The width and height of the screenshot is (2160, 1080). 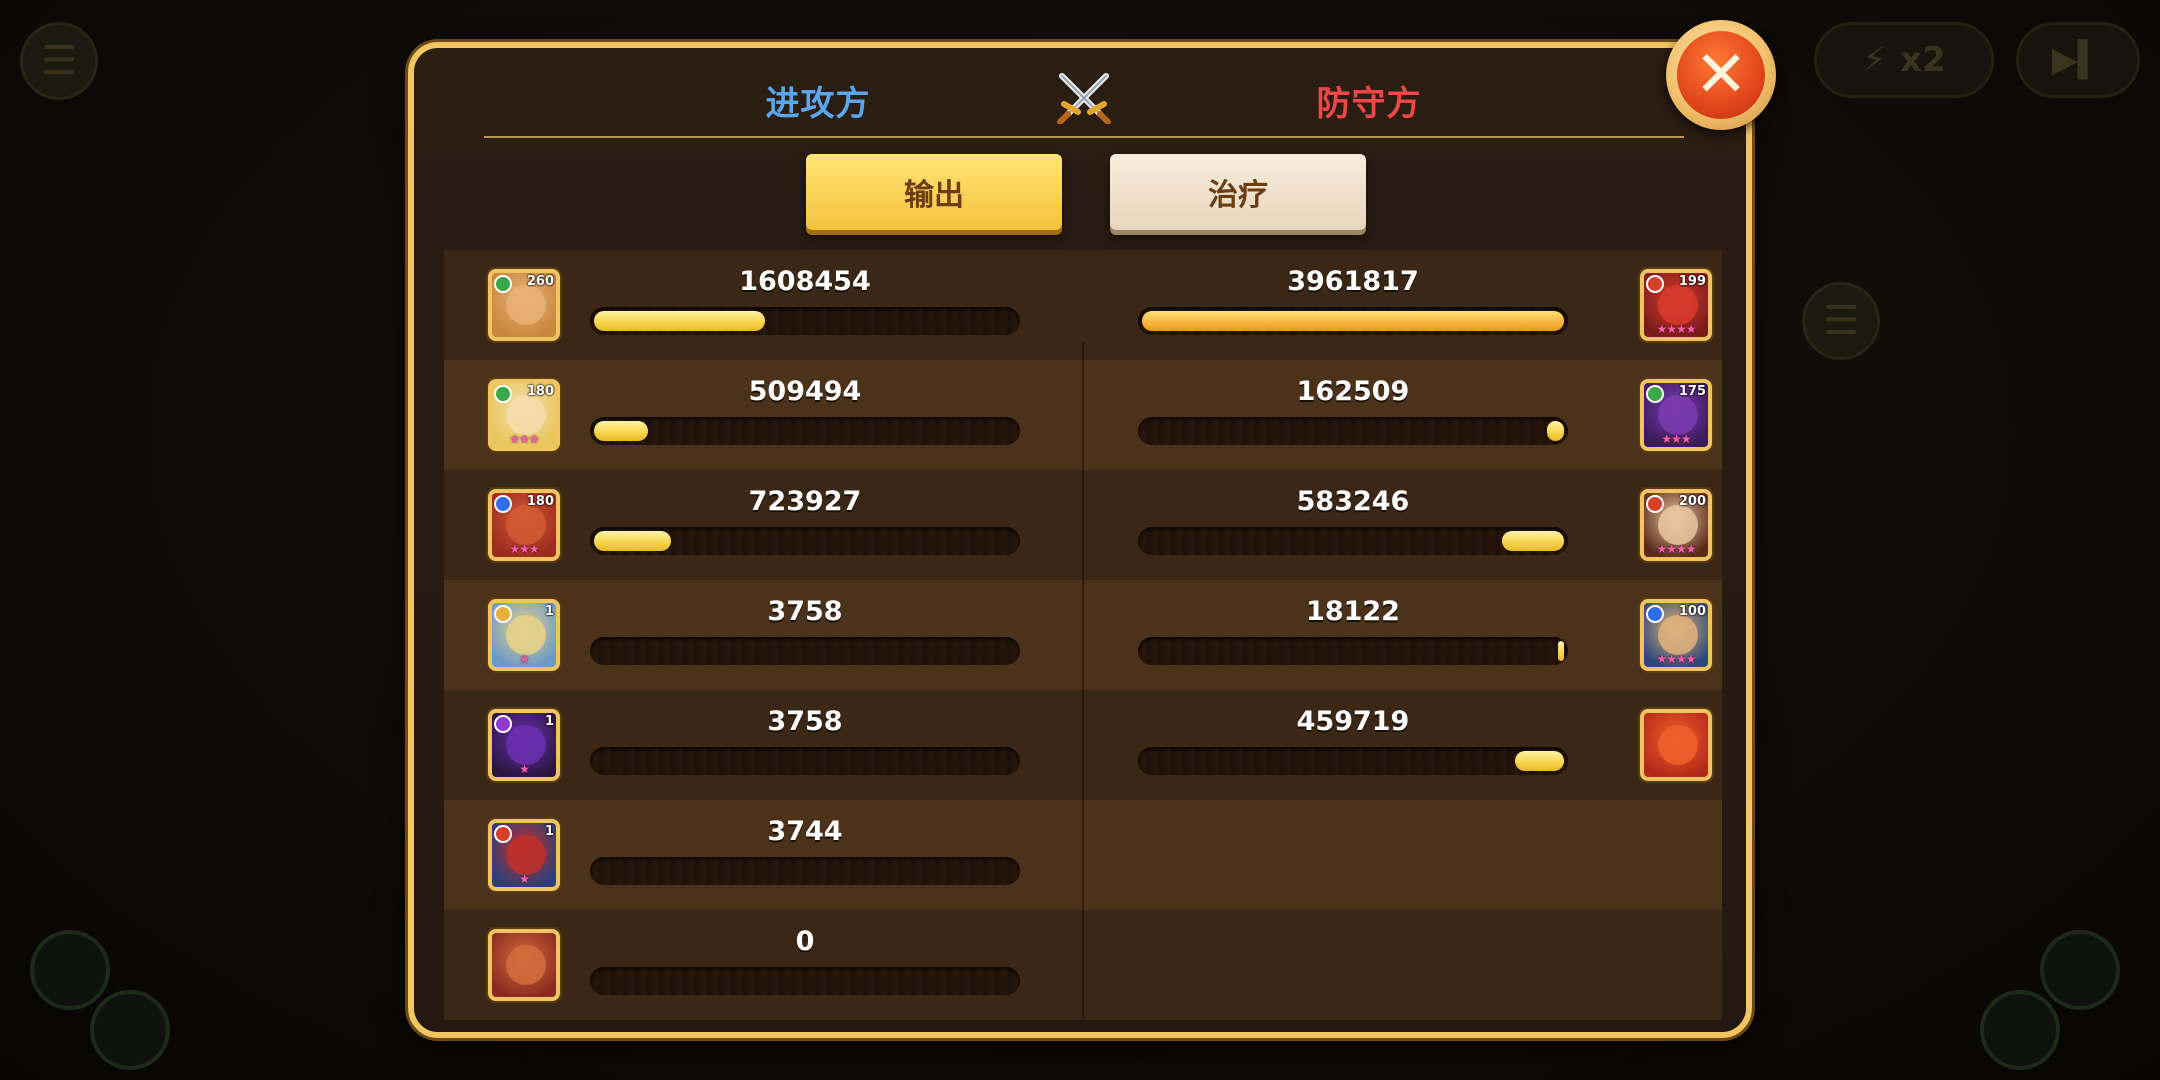 What do you see at coordinates (1692, 501) in the screenshot?
I see `hero-level: 200` at bounding box center [1692, 501].